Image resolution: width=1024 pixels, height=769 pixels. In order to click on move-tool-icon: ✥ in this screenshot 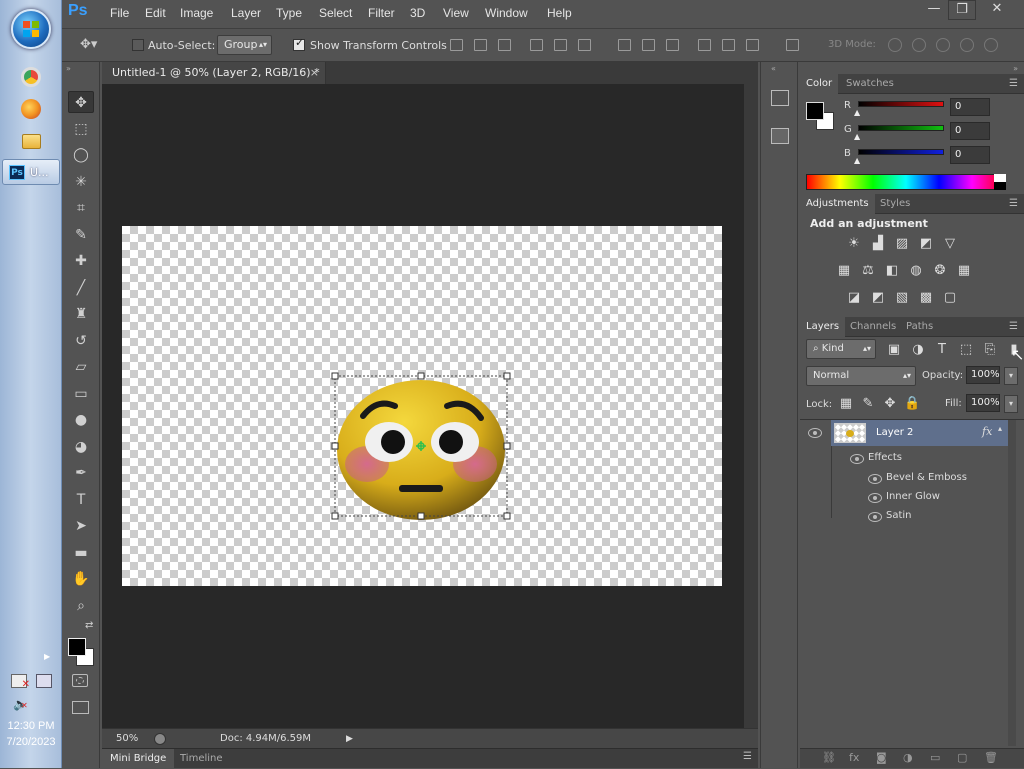, I will do `click(81, 102)`.